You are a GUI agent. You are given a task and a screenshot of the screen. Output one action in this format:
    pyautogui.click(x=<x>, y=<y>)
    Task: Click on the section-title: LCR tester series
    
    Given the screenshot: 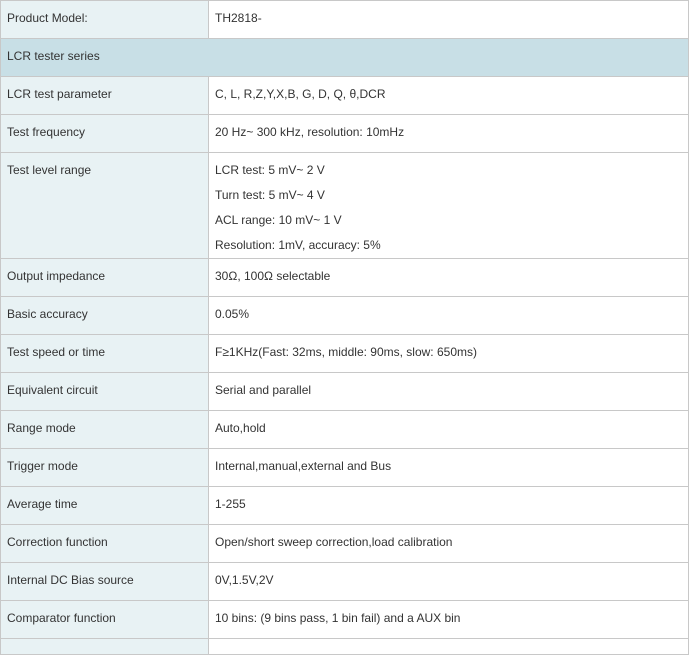 What is the action you would take?
    pyautogui.click(x=344, y=57)
    